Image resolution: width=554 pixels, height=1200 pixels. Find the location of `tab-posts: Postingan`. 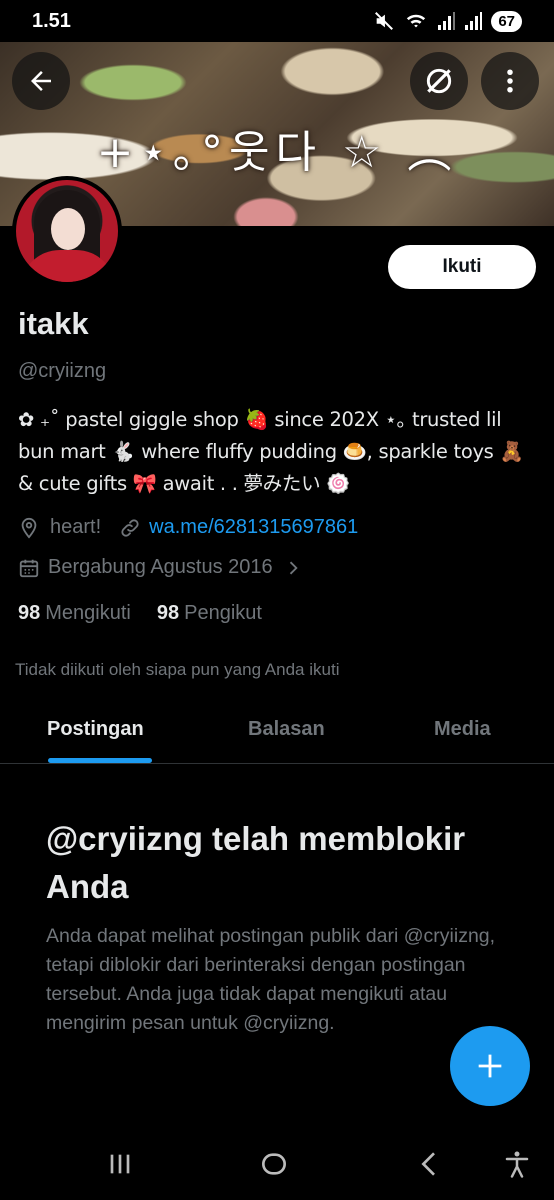

tab-posts: Postingan is located at coordinates (95, 729).